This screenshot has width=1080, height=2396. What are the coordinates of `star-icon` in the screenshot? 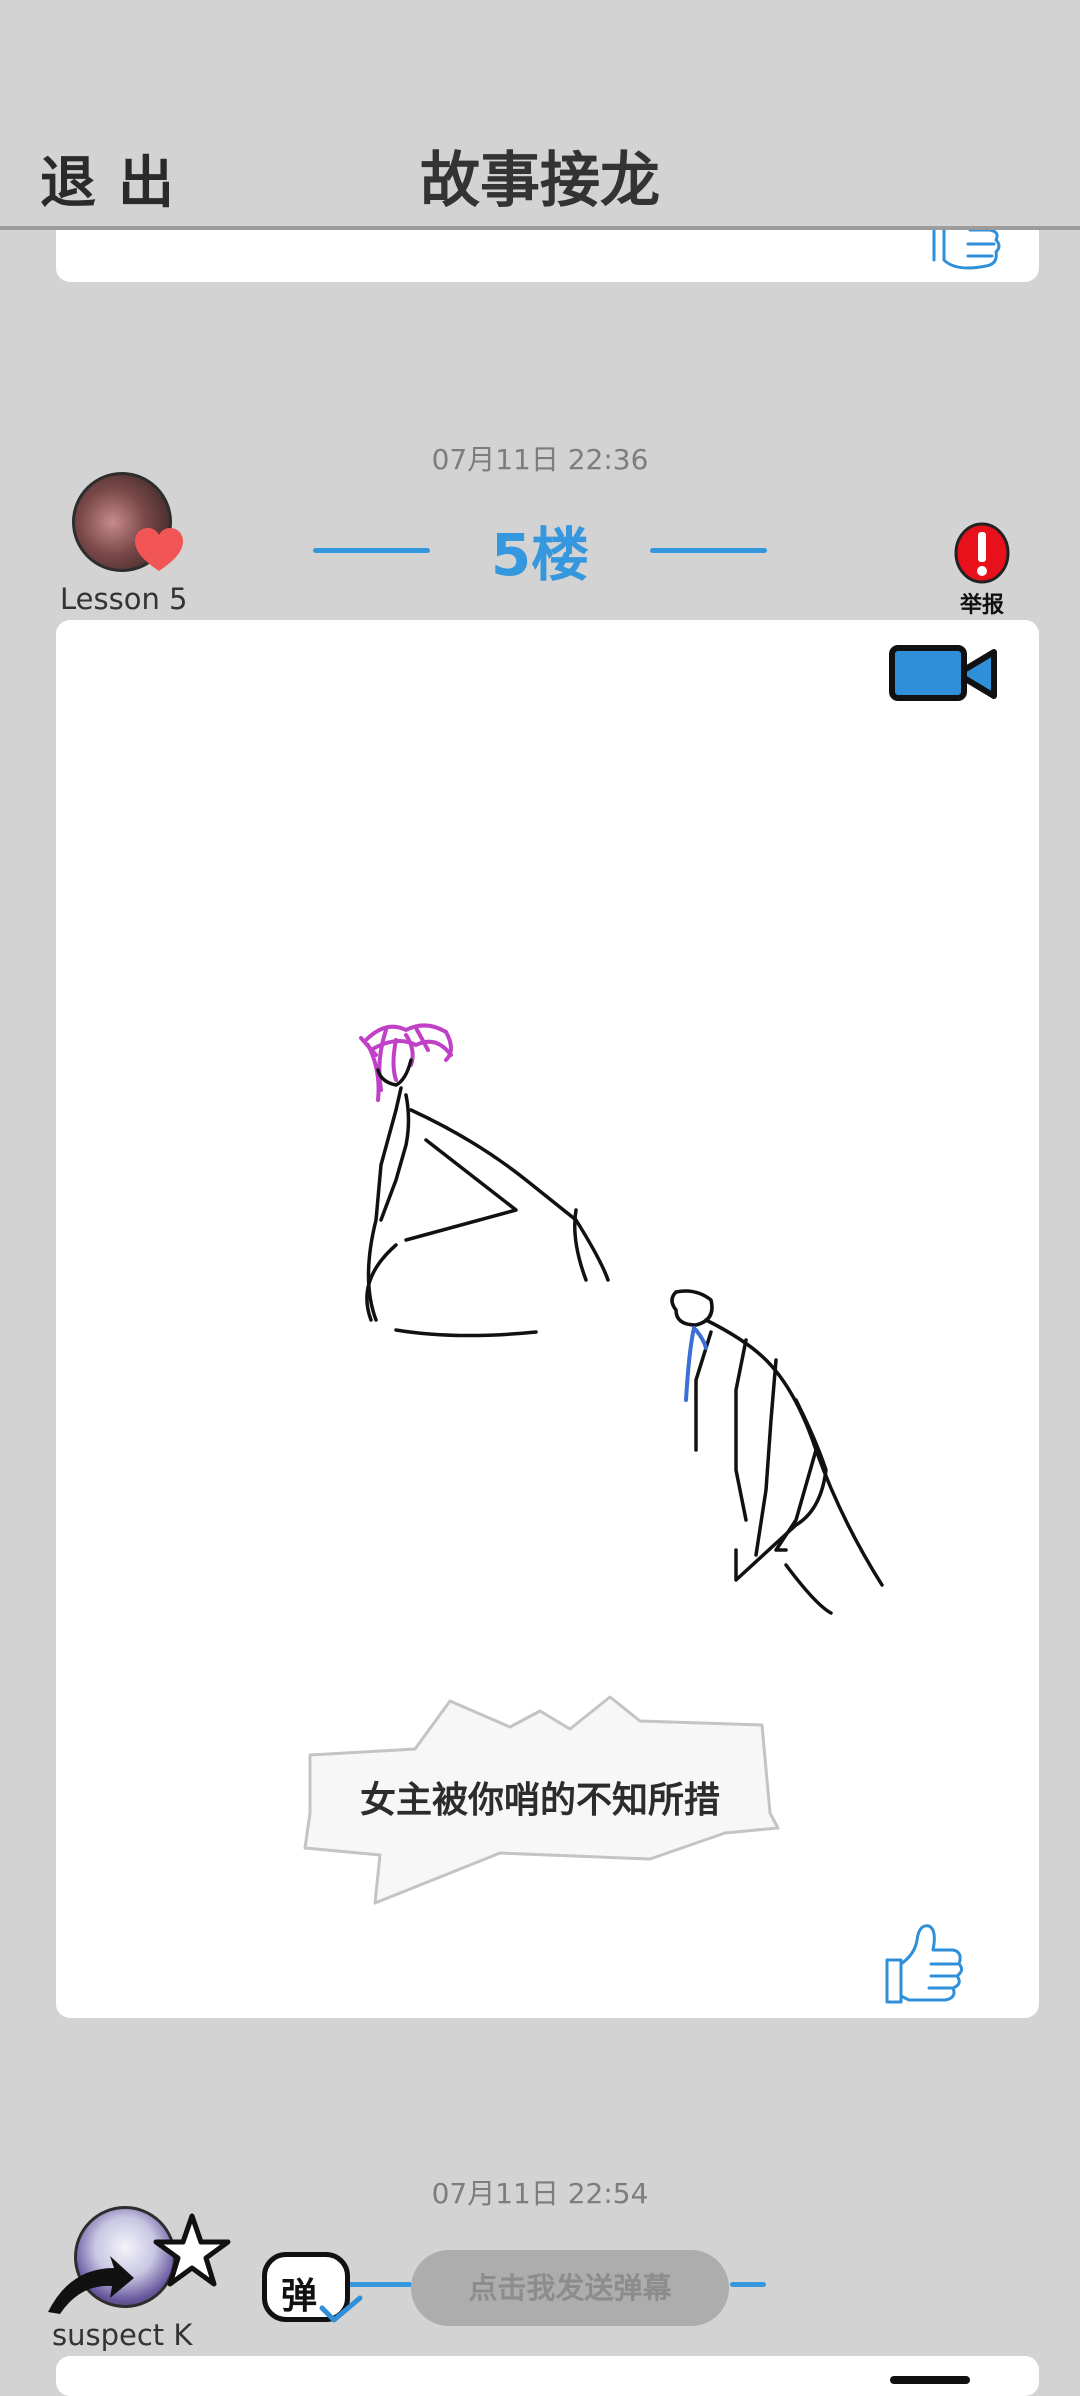 It's located at (192, 2250).